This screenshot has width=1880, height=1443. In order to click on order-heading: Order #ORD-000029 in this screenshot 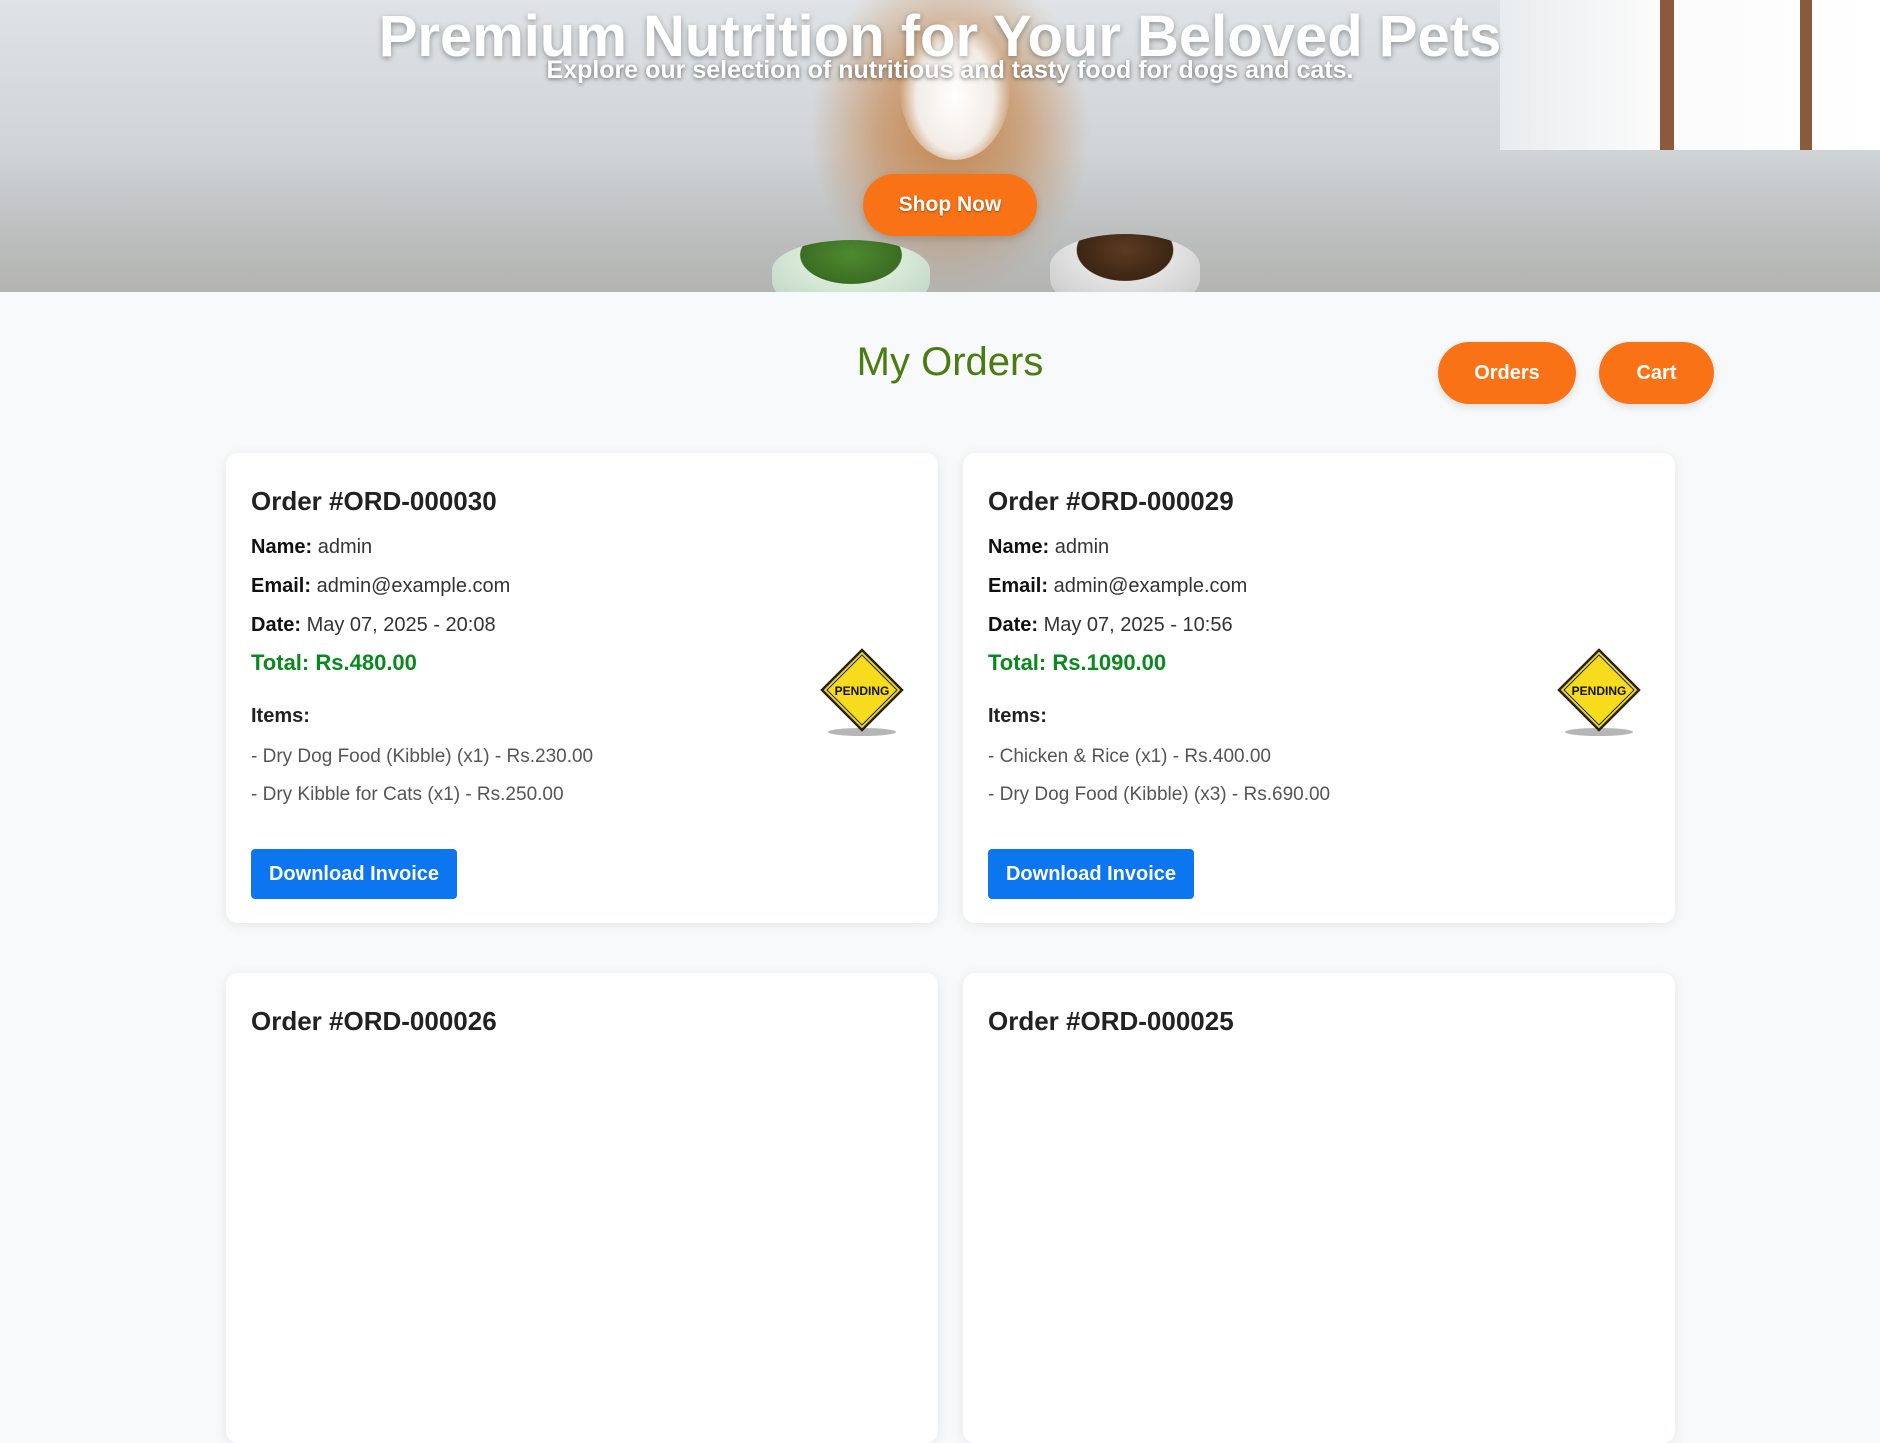, I will do `click(1111, 501)`.